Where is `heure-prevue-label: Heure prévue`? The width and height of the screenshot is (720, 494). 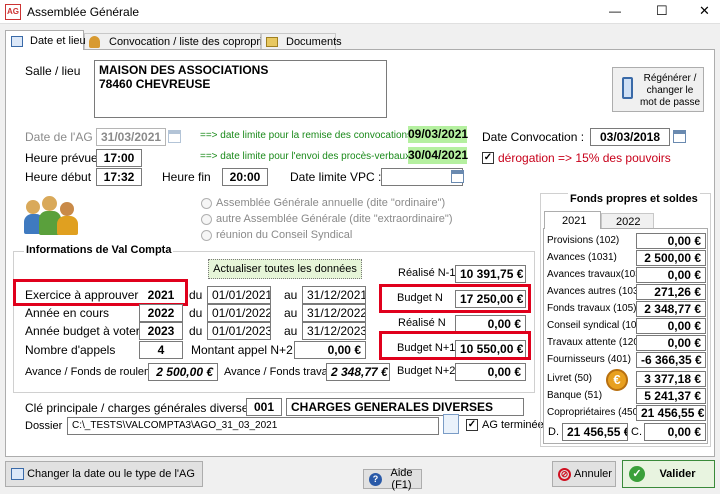 heure-prevue-label: Heure prévue is located at coordinates (61, 158).